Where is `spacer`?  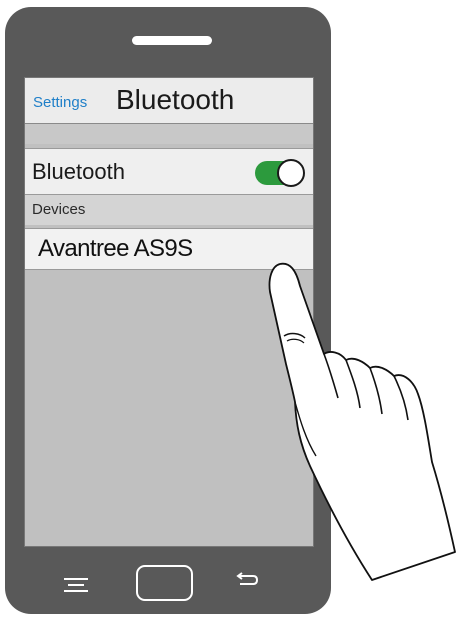 spacer is located at coordinates (169, 134).